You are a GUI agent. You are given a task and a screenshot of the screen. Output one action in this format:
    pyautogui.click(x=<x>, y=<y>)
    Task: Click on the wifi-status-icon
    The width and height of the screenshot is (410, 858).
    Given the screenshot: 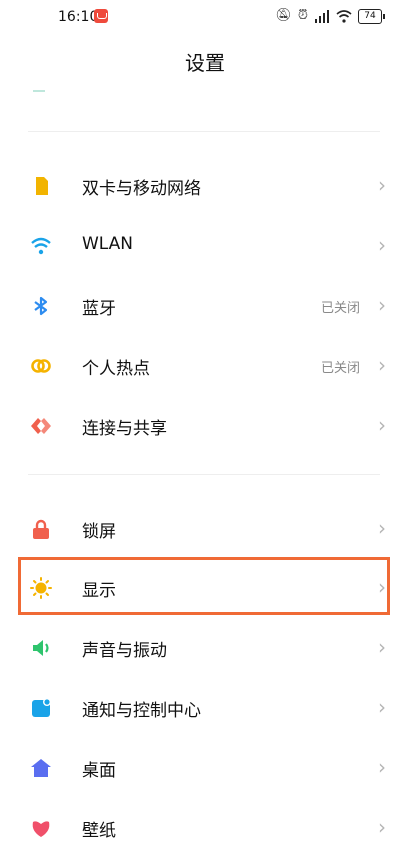 What is the action you would take?
    pyautogui.click(x=344, y=16)
    